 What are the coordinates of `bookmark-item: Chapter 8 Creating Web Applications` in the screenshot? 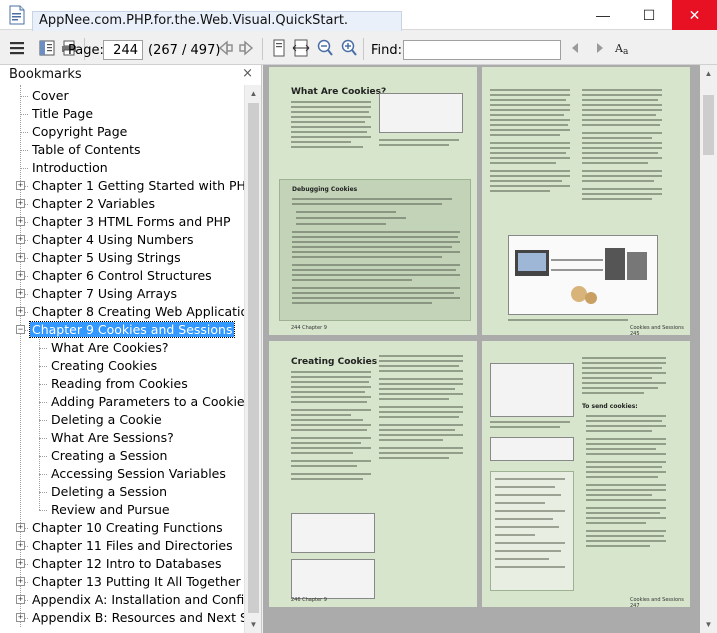 It's located at (137, 312).